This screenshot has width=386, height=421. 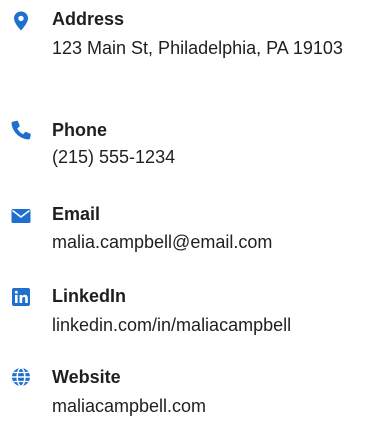 I want to click on email-value: malia.campbell@email.com, so click(x=217, y=242).